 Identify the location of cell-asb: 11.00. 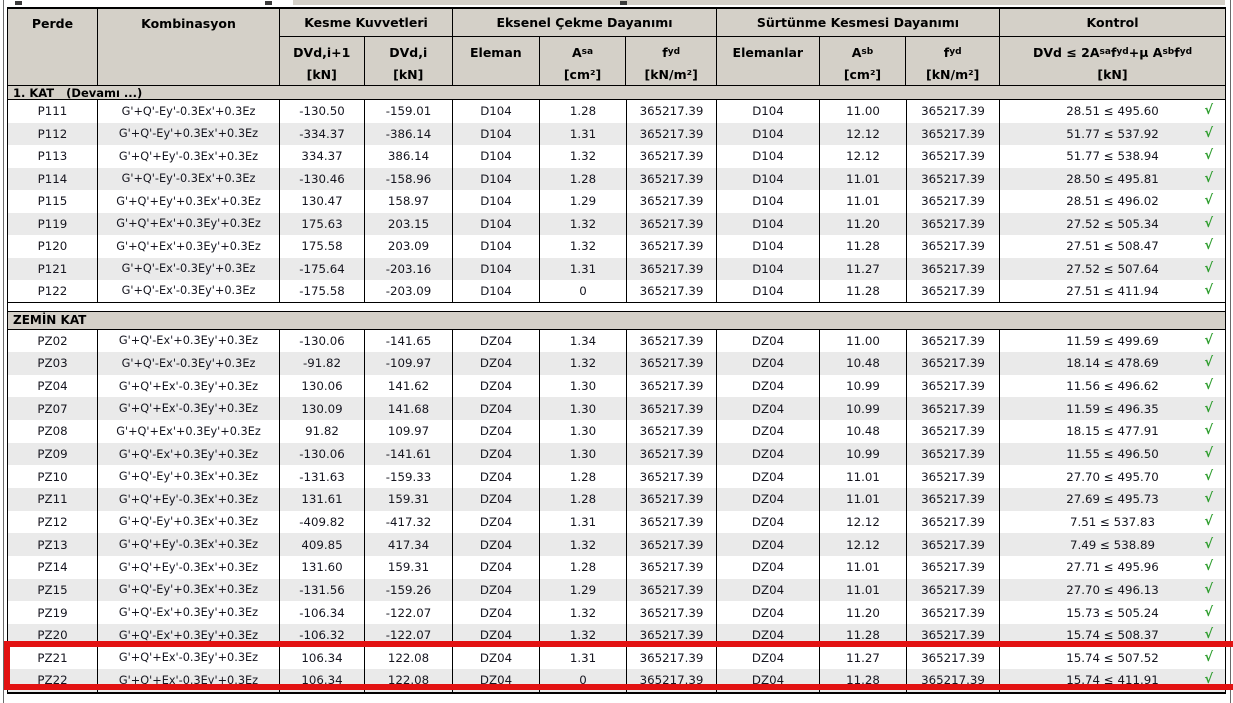
(863, 341).